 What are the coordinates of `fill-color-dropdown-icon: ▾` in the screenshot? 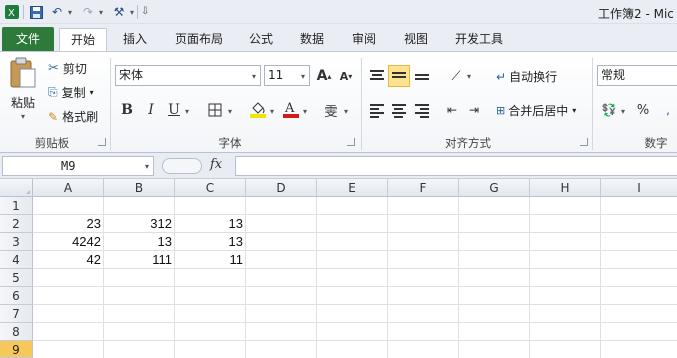 It's located at (272, 111).